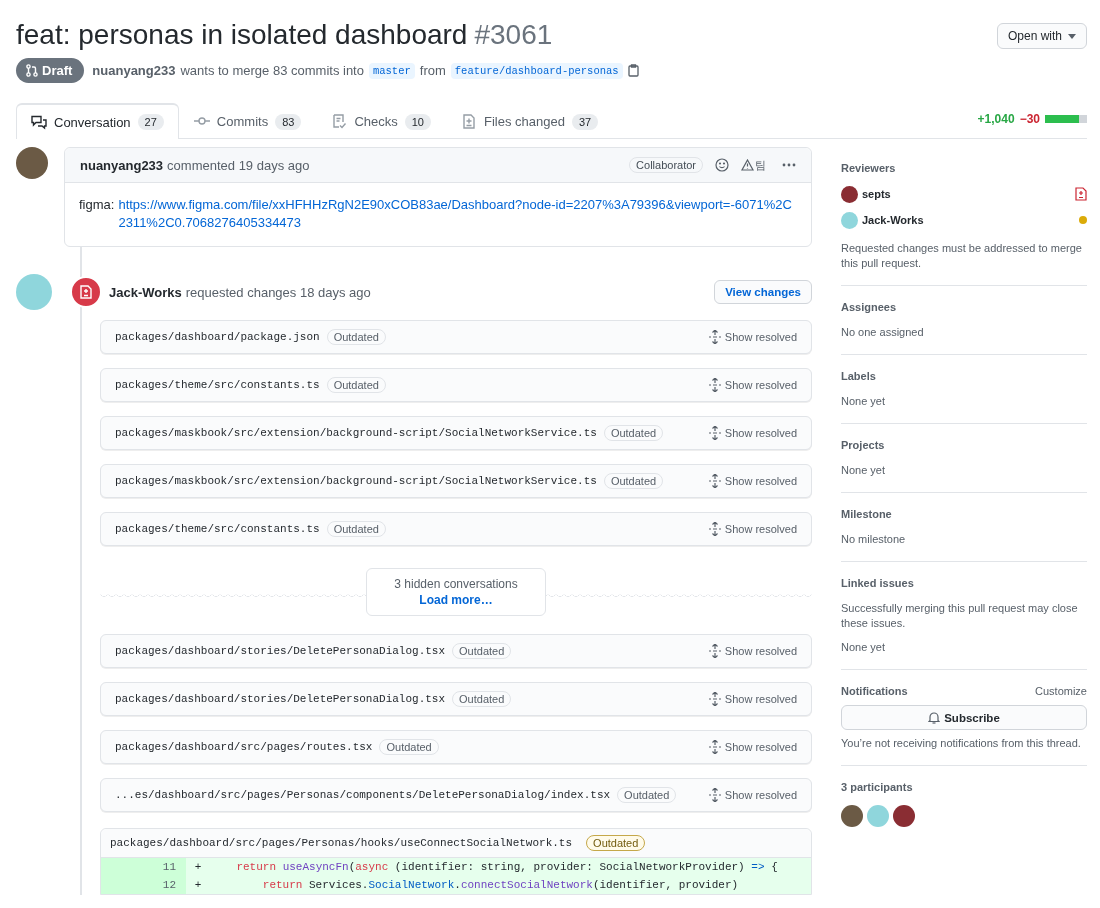 Image resolution: width=1100 pixels, height=908 pixels. I want to click on reviewers-note: Requested changes must be addressed to merge this pull request., so click(962, 256).